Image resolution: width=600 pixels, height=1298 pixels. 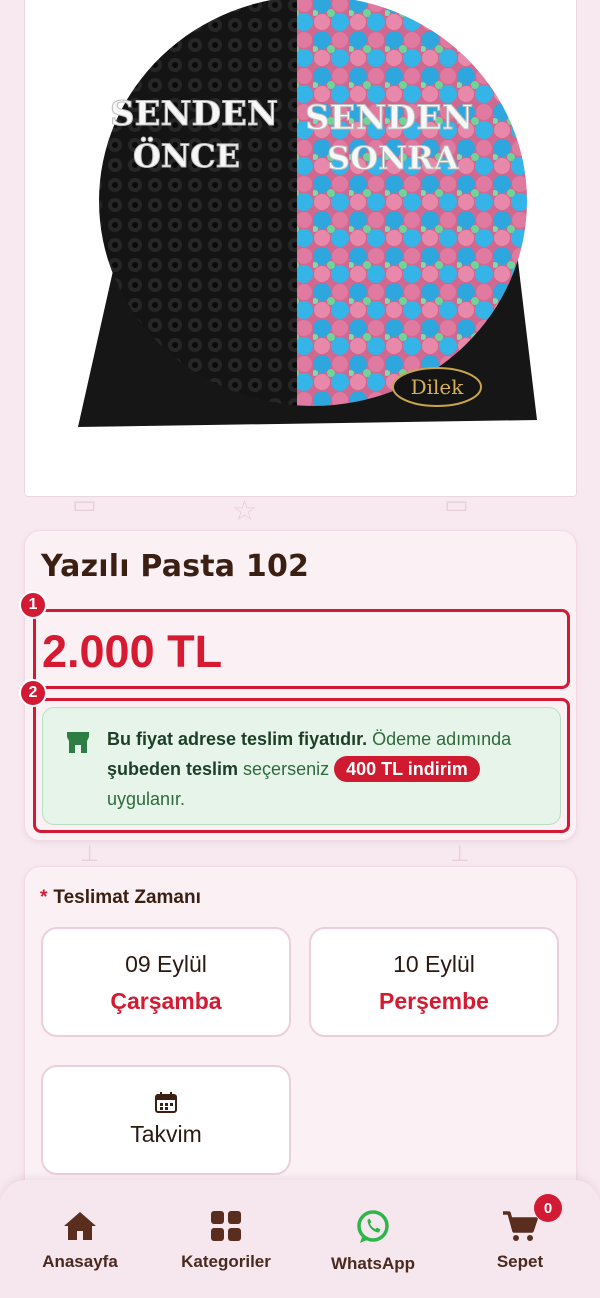 What do you see at coordinates (44, 897) in the screenshot?
I see `required-mark: *` at bounding box center [44, 897].